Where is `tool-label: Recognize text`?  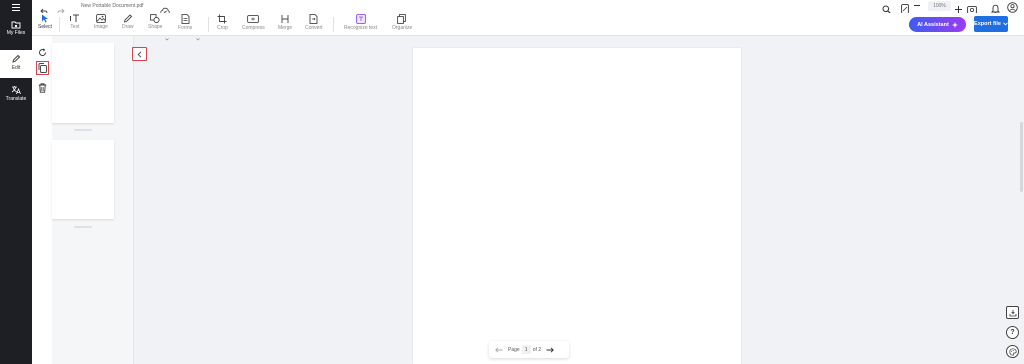
tool-label: Recognize text is located at coordinates (361, 28).